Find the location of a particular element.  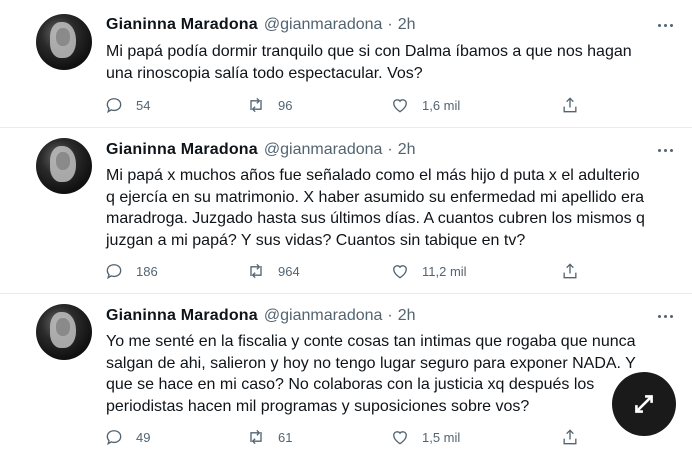

tweet-actions: 54 96 1,6 mil is located at coordinates (349, 105).